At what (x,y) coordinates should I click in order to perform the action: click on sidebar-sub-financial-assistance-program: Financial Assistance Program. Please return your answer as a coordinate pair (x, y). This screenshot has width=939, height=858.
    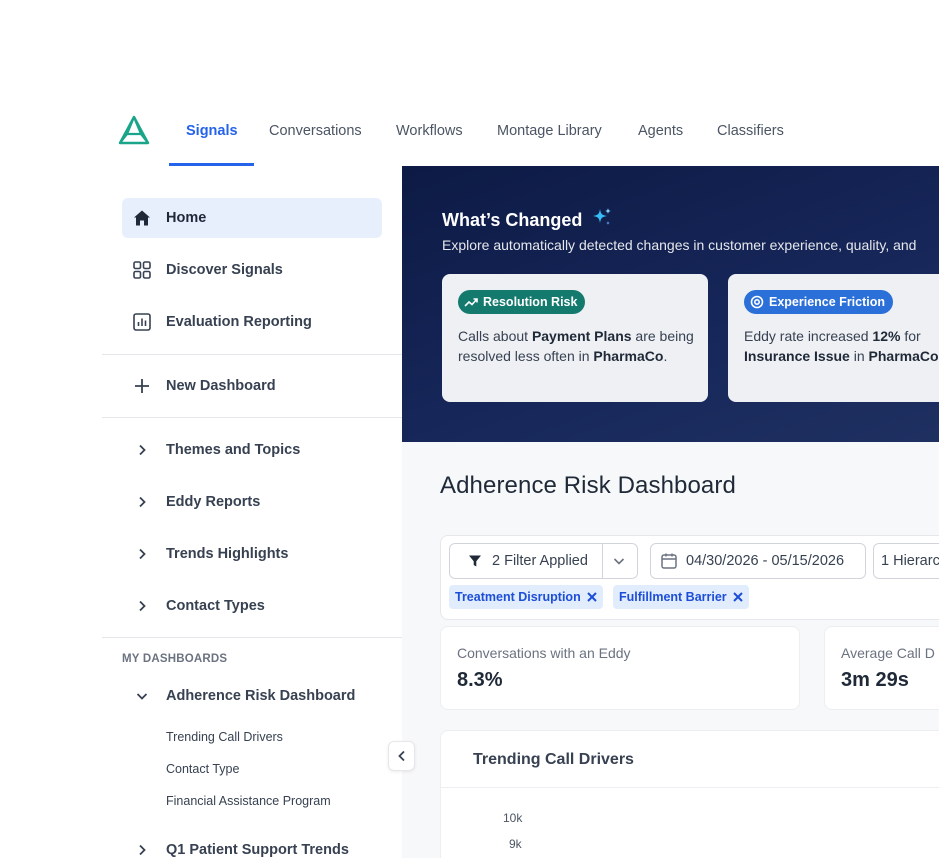
    Looking at the image, I should click on (248, 801).